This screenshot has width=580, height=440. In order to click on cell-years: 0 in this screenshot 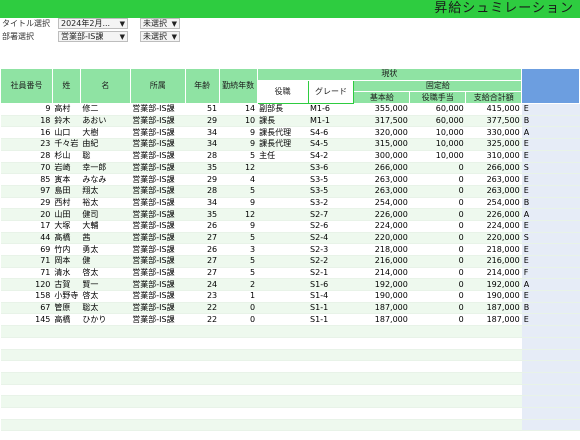, I will do `click(238, 308)`.